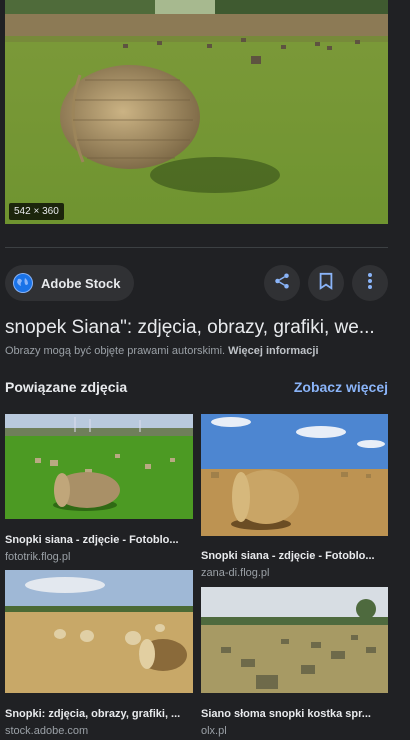 This screenshot has height=740, width=410. What do you see at coordinates (36, 211) in the screenshot?
I see `image-dimensions-badge: 542 × 360` at bounding box center [36, 211].